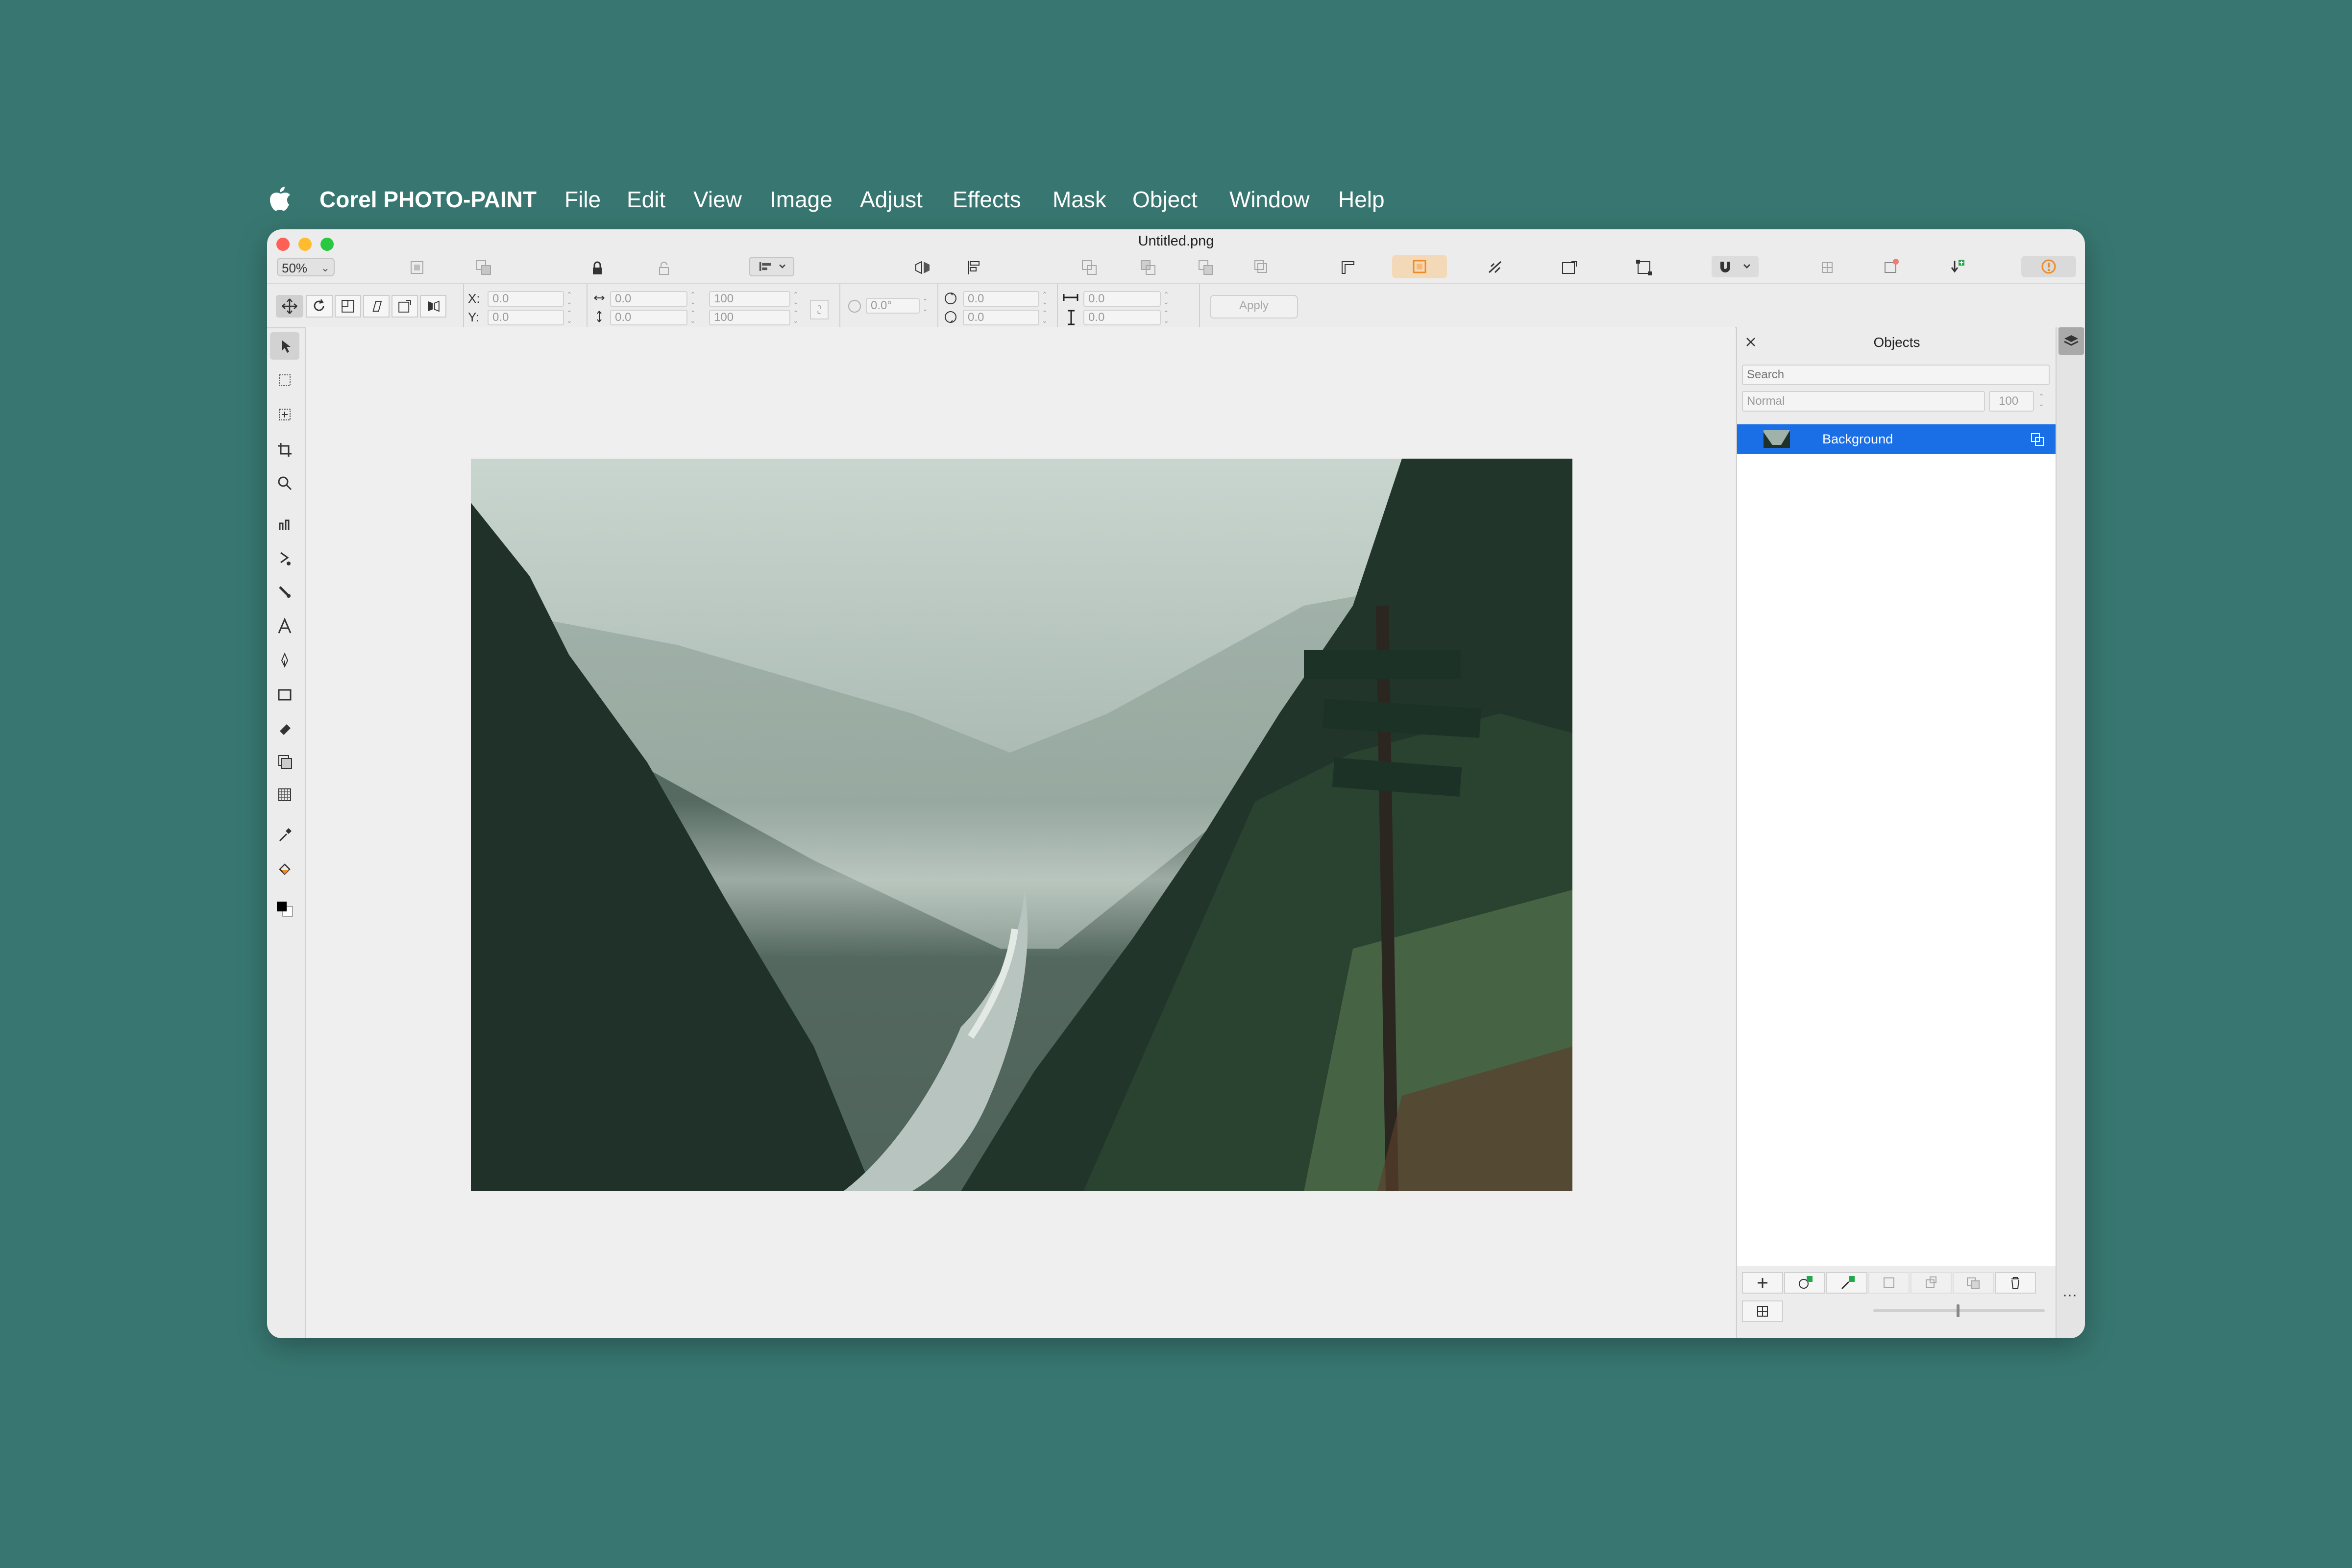  Describe the element at coordinates (289, 306) in the screenshot. I see `move-mode-icon` at that location.